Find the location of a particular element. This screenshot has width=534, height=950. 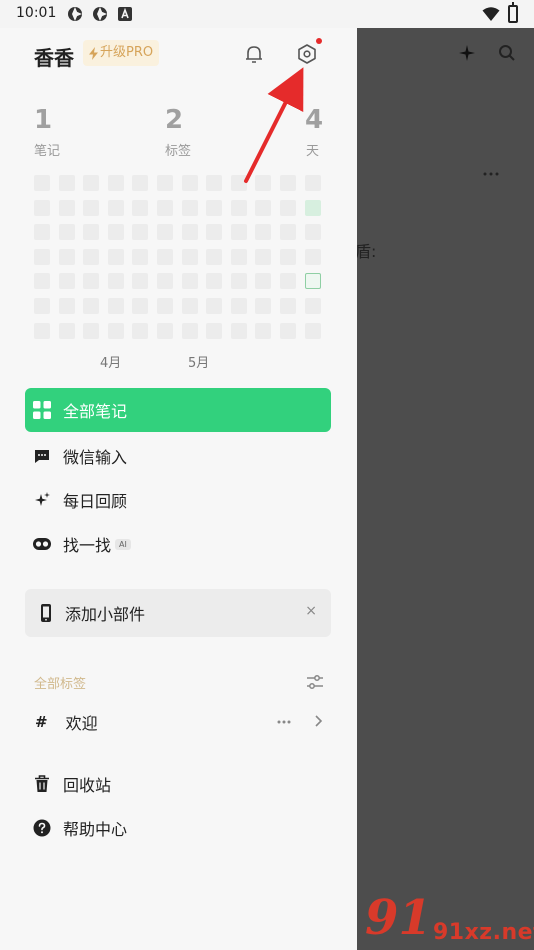

app-a-icon is located at coordinates (125, 14).